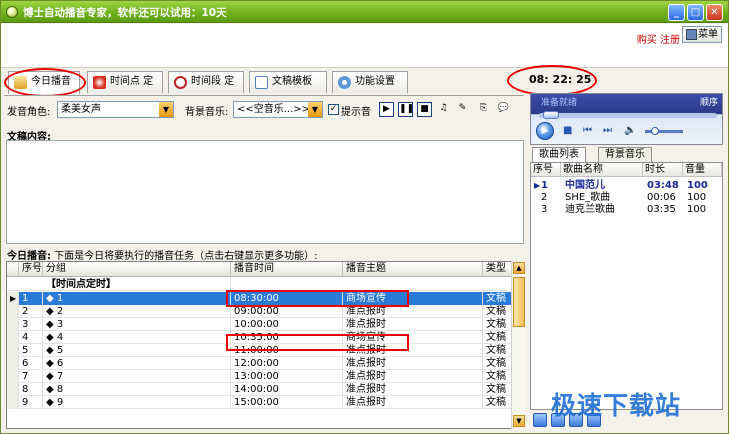 The width and height of the screenshot is (729, 434). What do you see at coordinates (695, 12) in the screenshot?
I see `maximize-button: □` at bounding box center [695, 12].